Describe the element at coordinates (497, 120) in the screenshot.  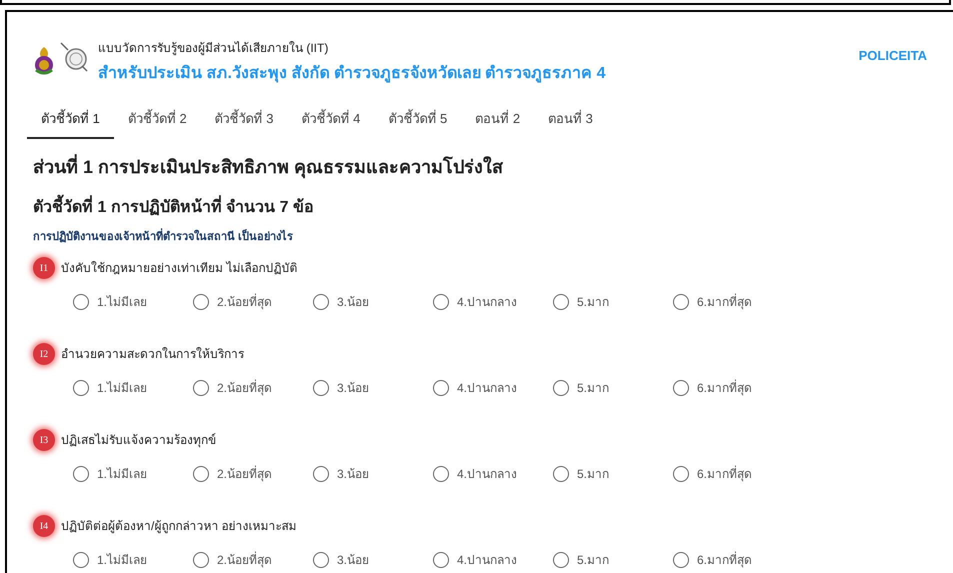
I see `tab: ตอนที่ 2` at that location.